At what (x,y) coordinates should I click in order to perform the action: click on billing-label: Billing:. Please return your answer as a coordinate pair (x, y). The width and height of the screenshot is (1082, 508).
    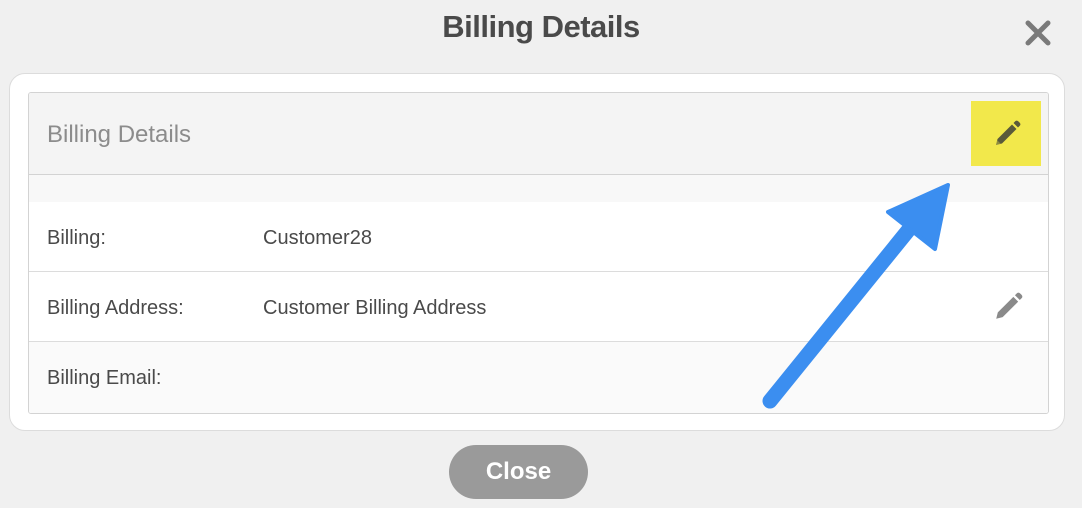
    Looking at the image, I should click on (76, 238).